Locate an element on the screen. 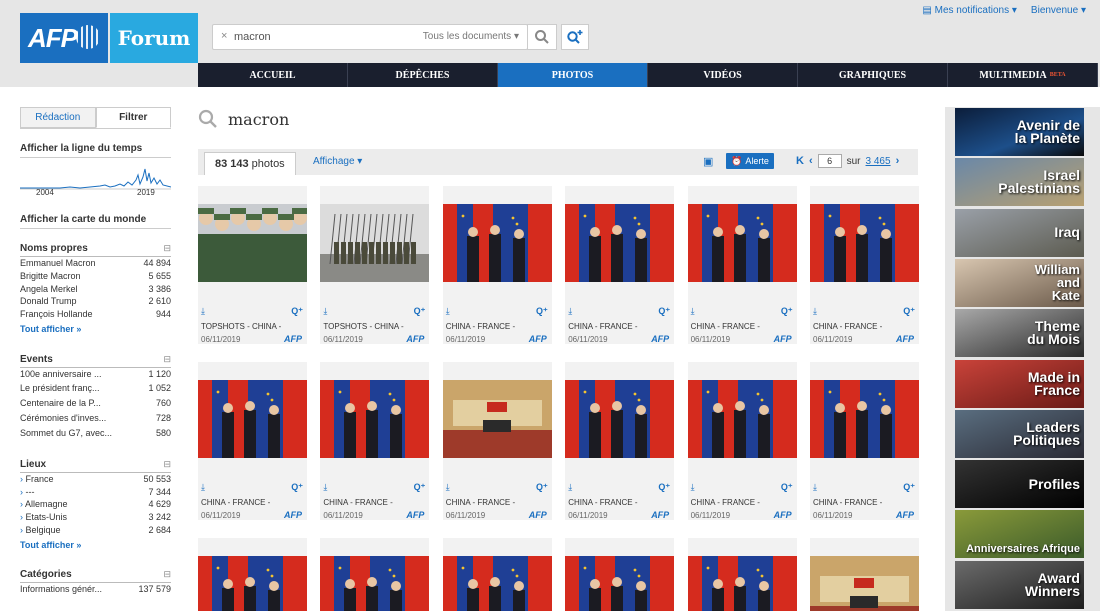  search-value: macron is located at coordinates (252, 37).